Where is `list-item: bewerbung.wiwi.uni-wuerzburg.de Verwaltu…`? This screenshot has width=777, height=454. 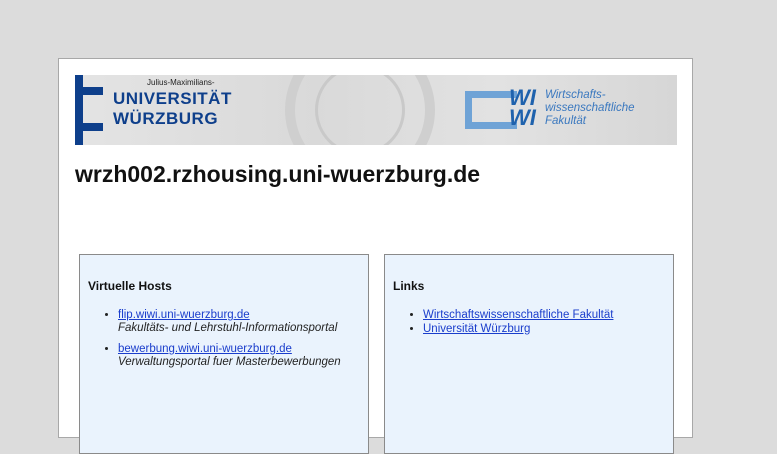 list-item: bewerbung.wiwi.uni-wuerzburg.de Verwaltu… is located at coordinates (239, 356).